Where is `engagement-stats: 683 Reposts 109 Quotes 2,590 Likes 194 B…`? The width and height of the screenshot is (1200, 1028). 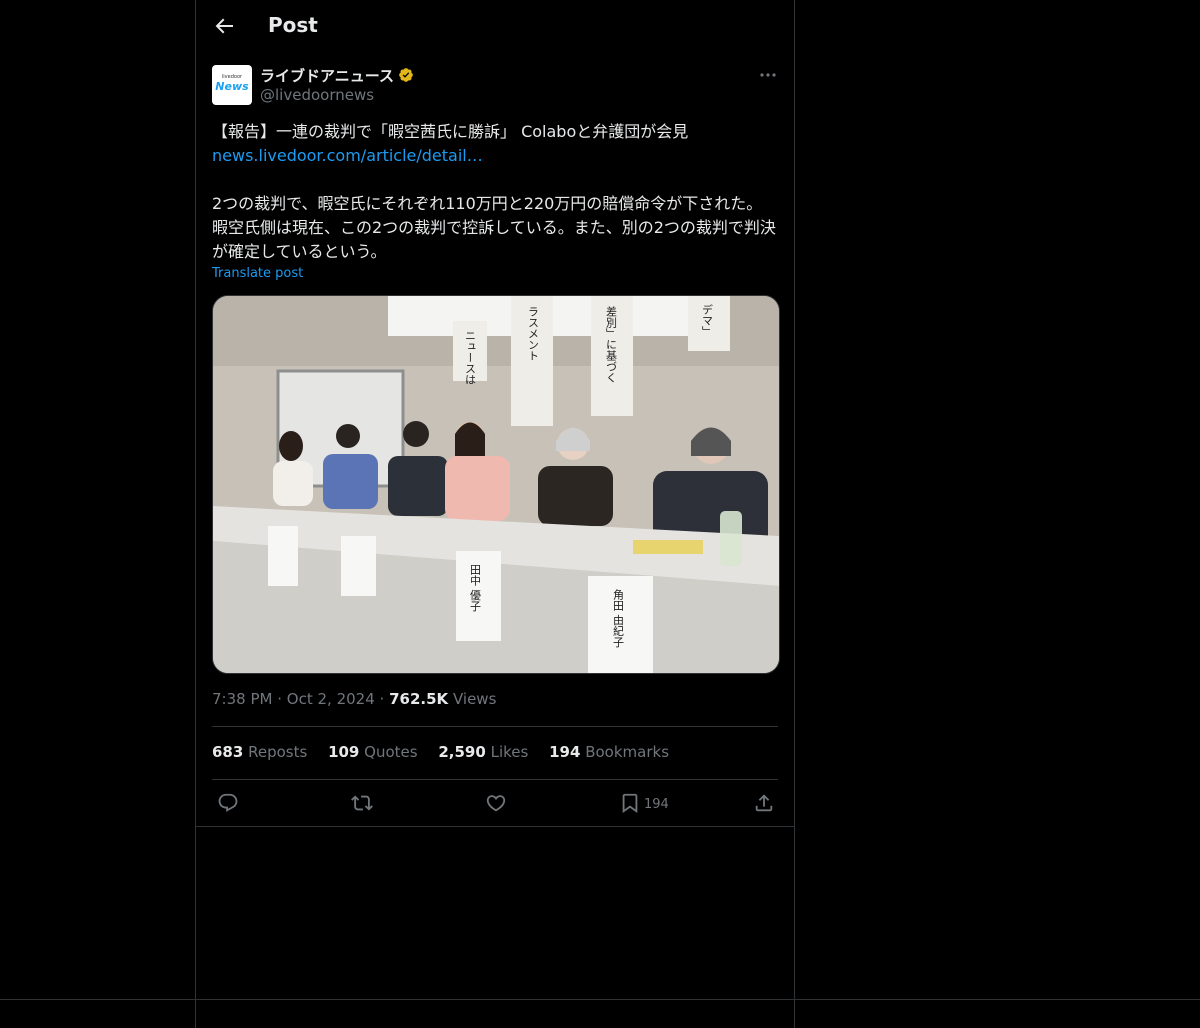
engagement-stats: 683 Reposts 109 Quotes 2,590 Likes 194 B… is located at coordinates (448, 752).